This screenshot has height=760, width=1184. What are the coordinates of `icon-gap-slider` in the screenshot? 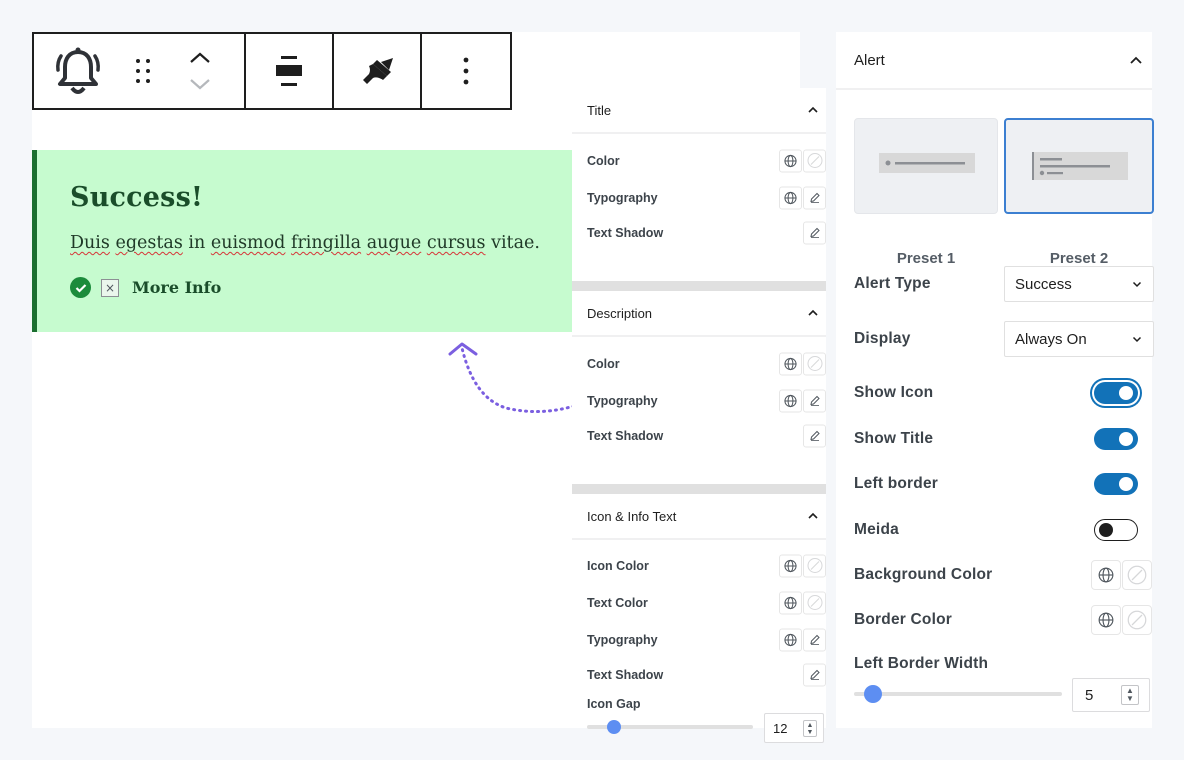 It's located at (670, 727).